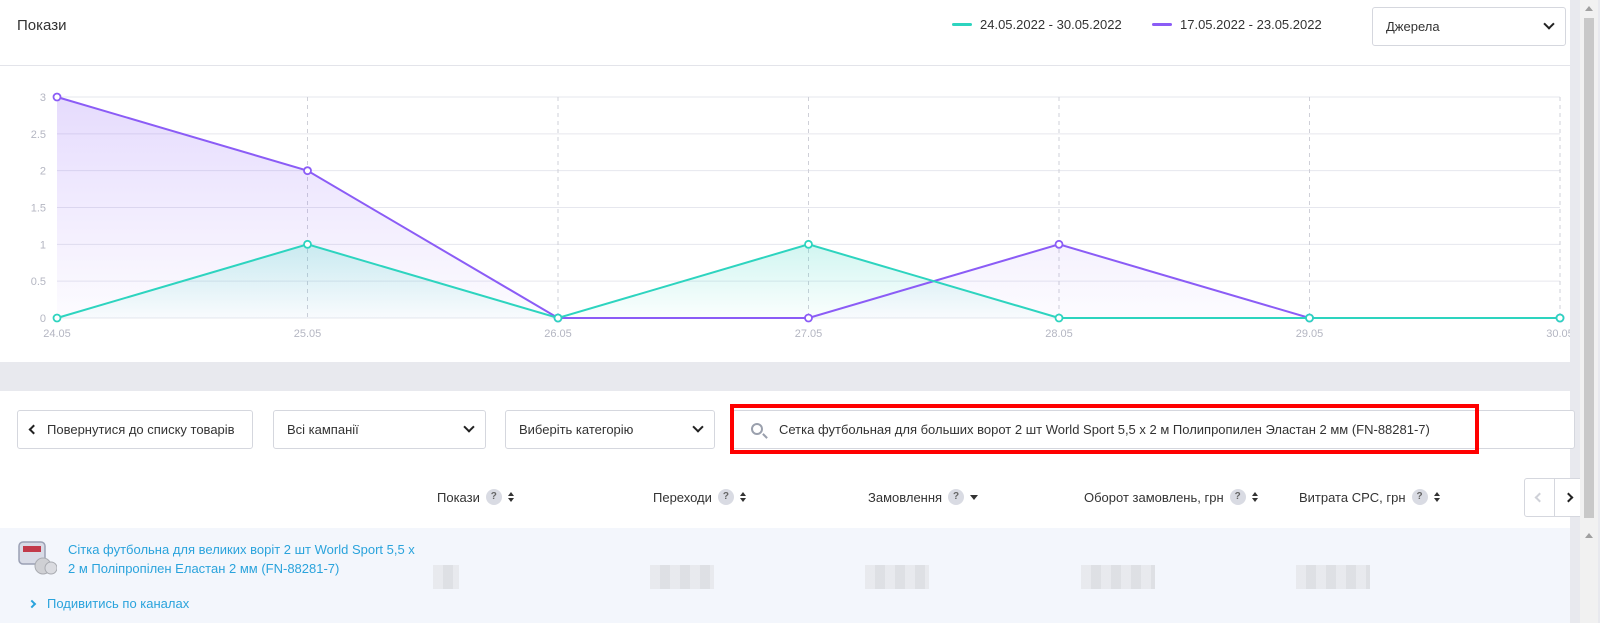  What do you see at coordinates (1352, 497) in the screenshot?
I see `column-label: Витрата CPC, грн` at bounding box center [1352, 497].